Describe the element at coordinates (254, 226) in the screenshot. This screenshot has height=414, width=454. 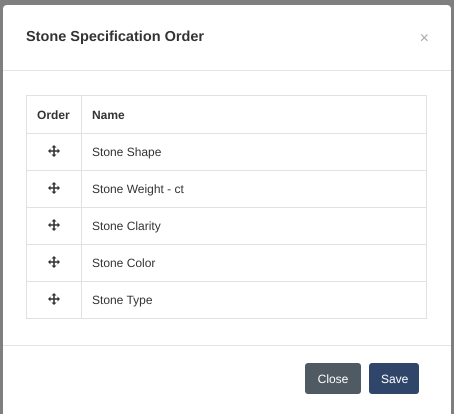
I see `table-cell: Stone Clarity` at that location.